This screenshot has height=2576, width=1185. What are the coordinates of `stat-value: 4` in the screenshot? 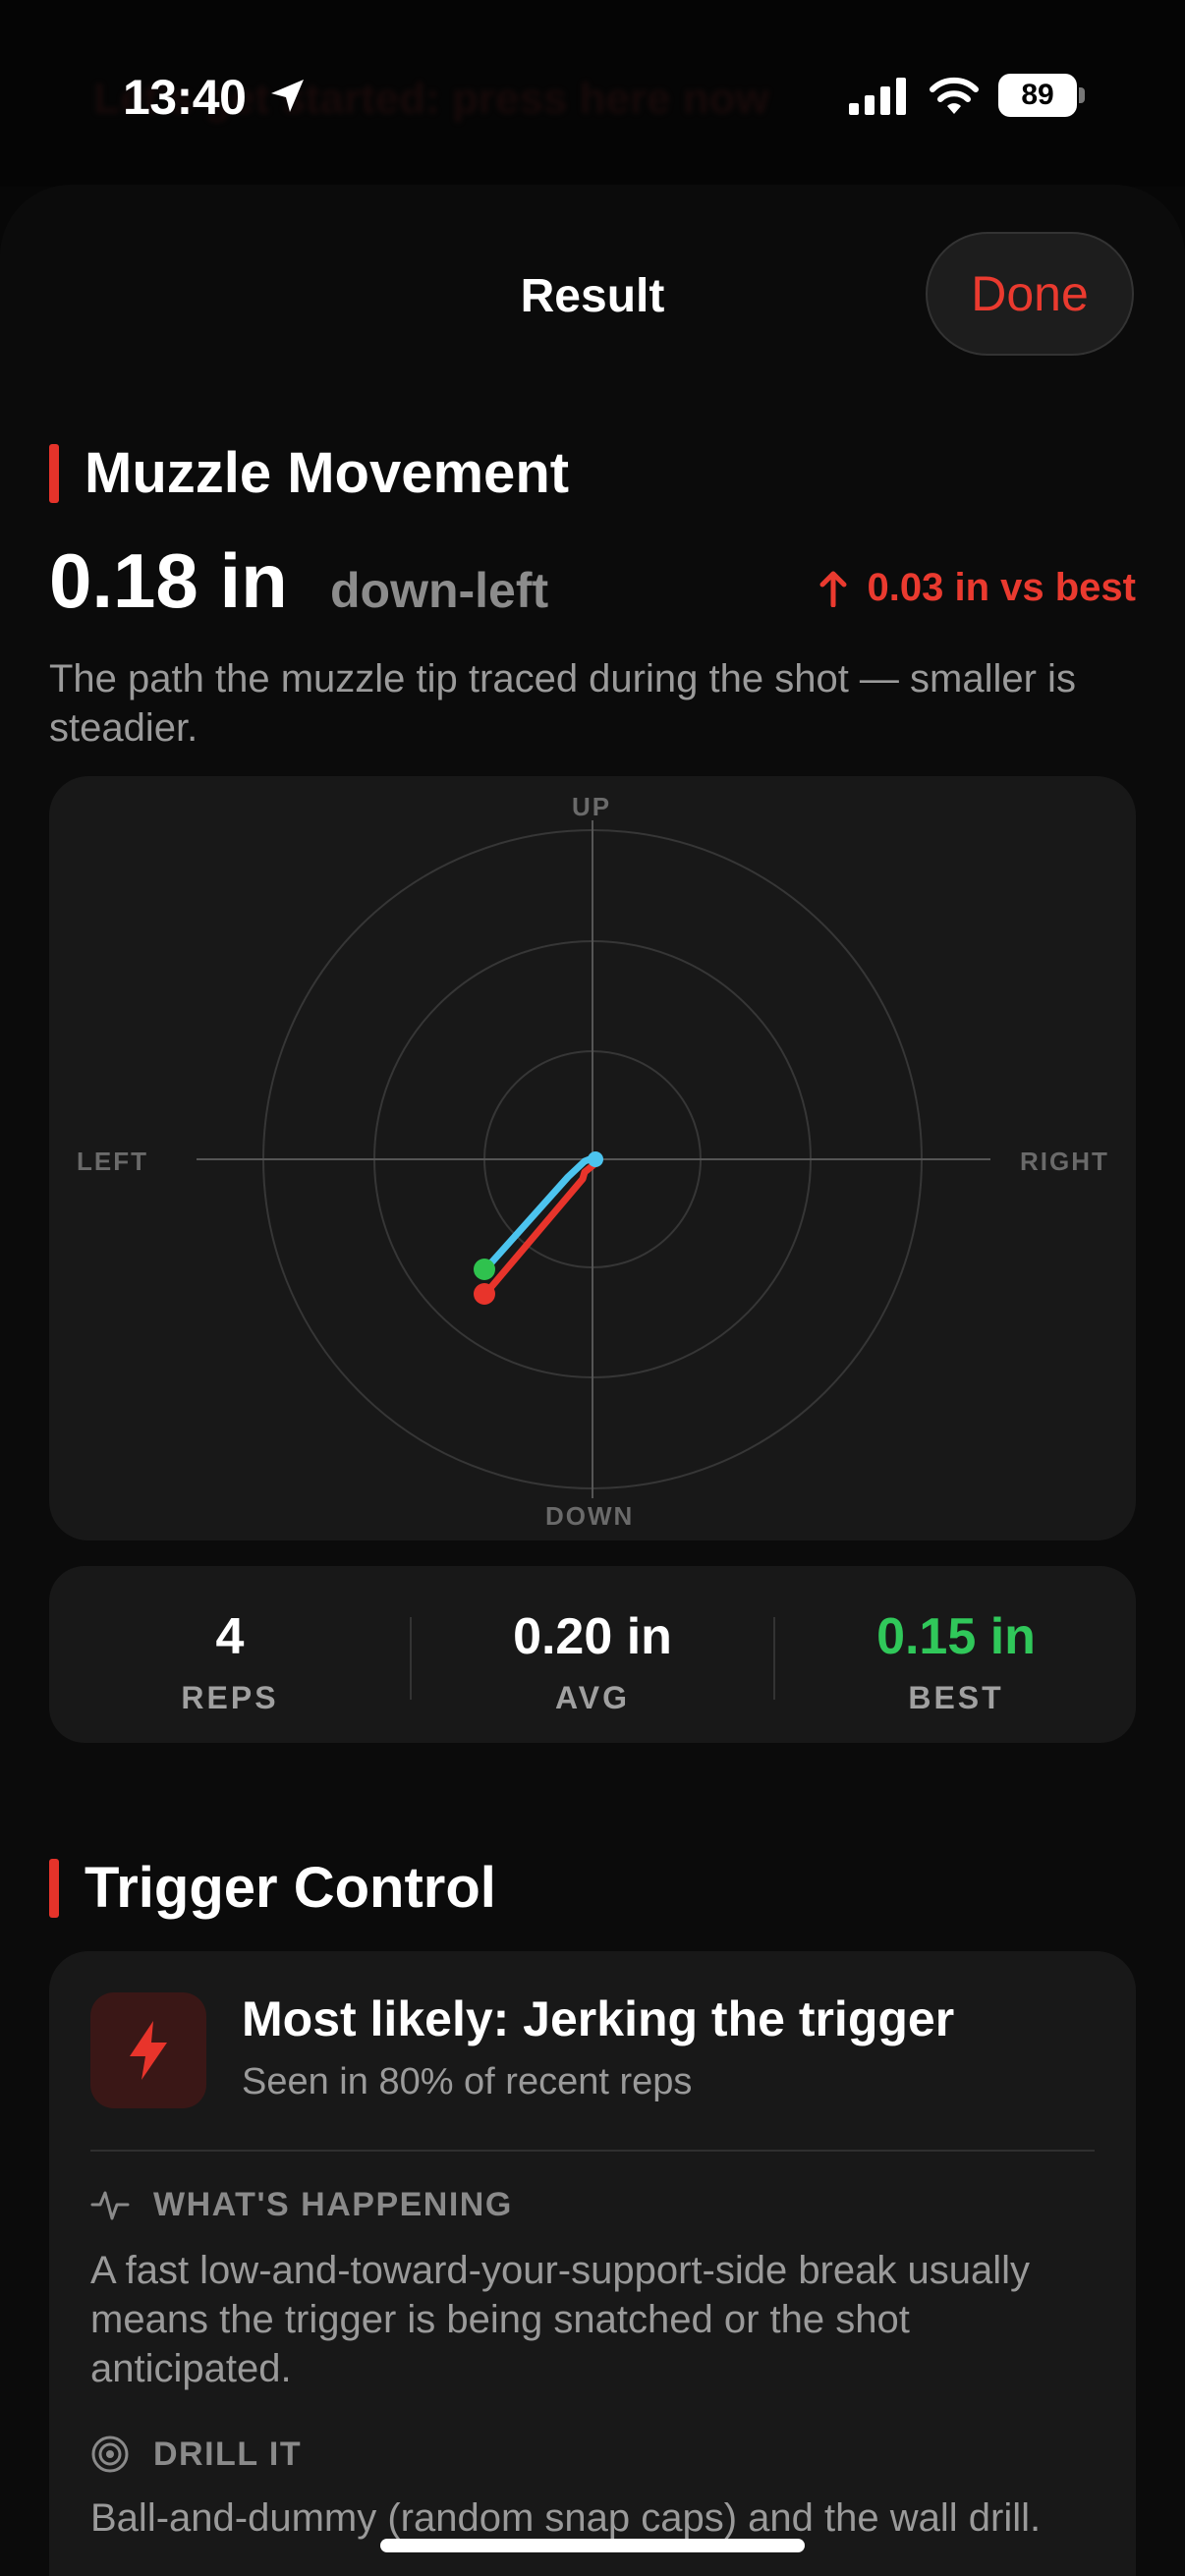 It's located at (230, 1636).